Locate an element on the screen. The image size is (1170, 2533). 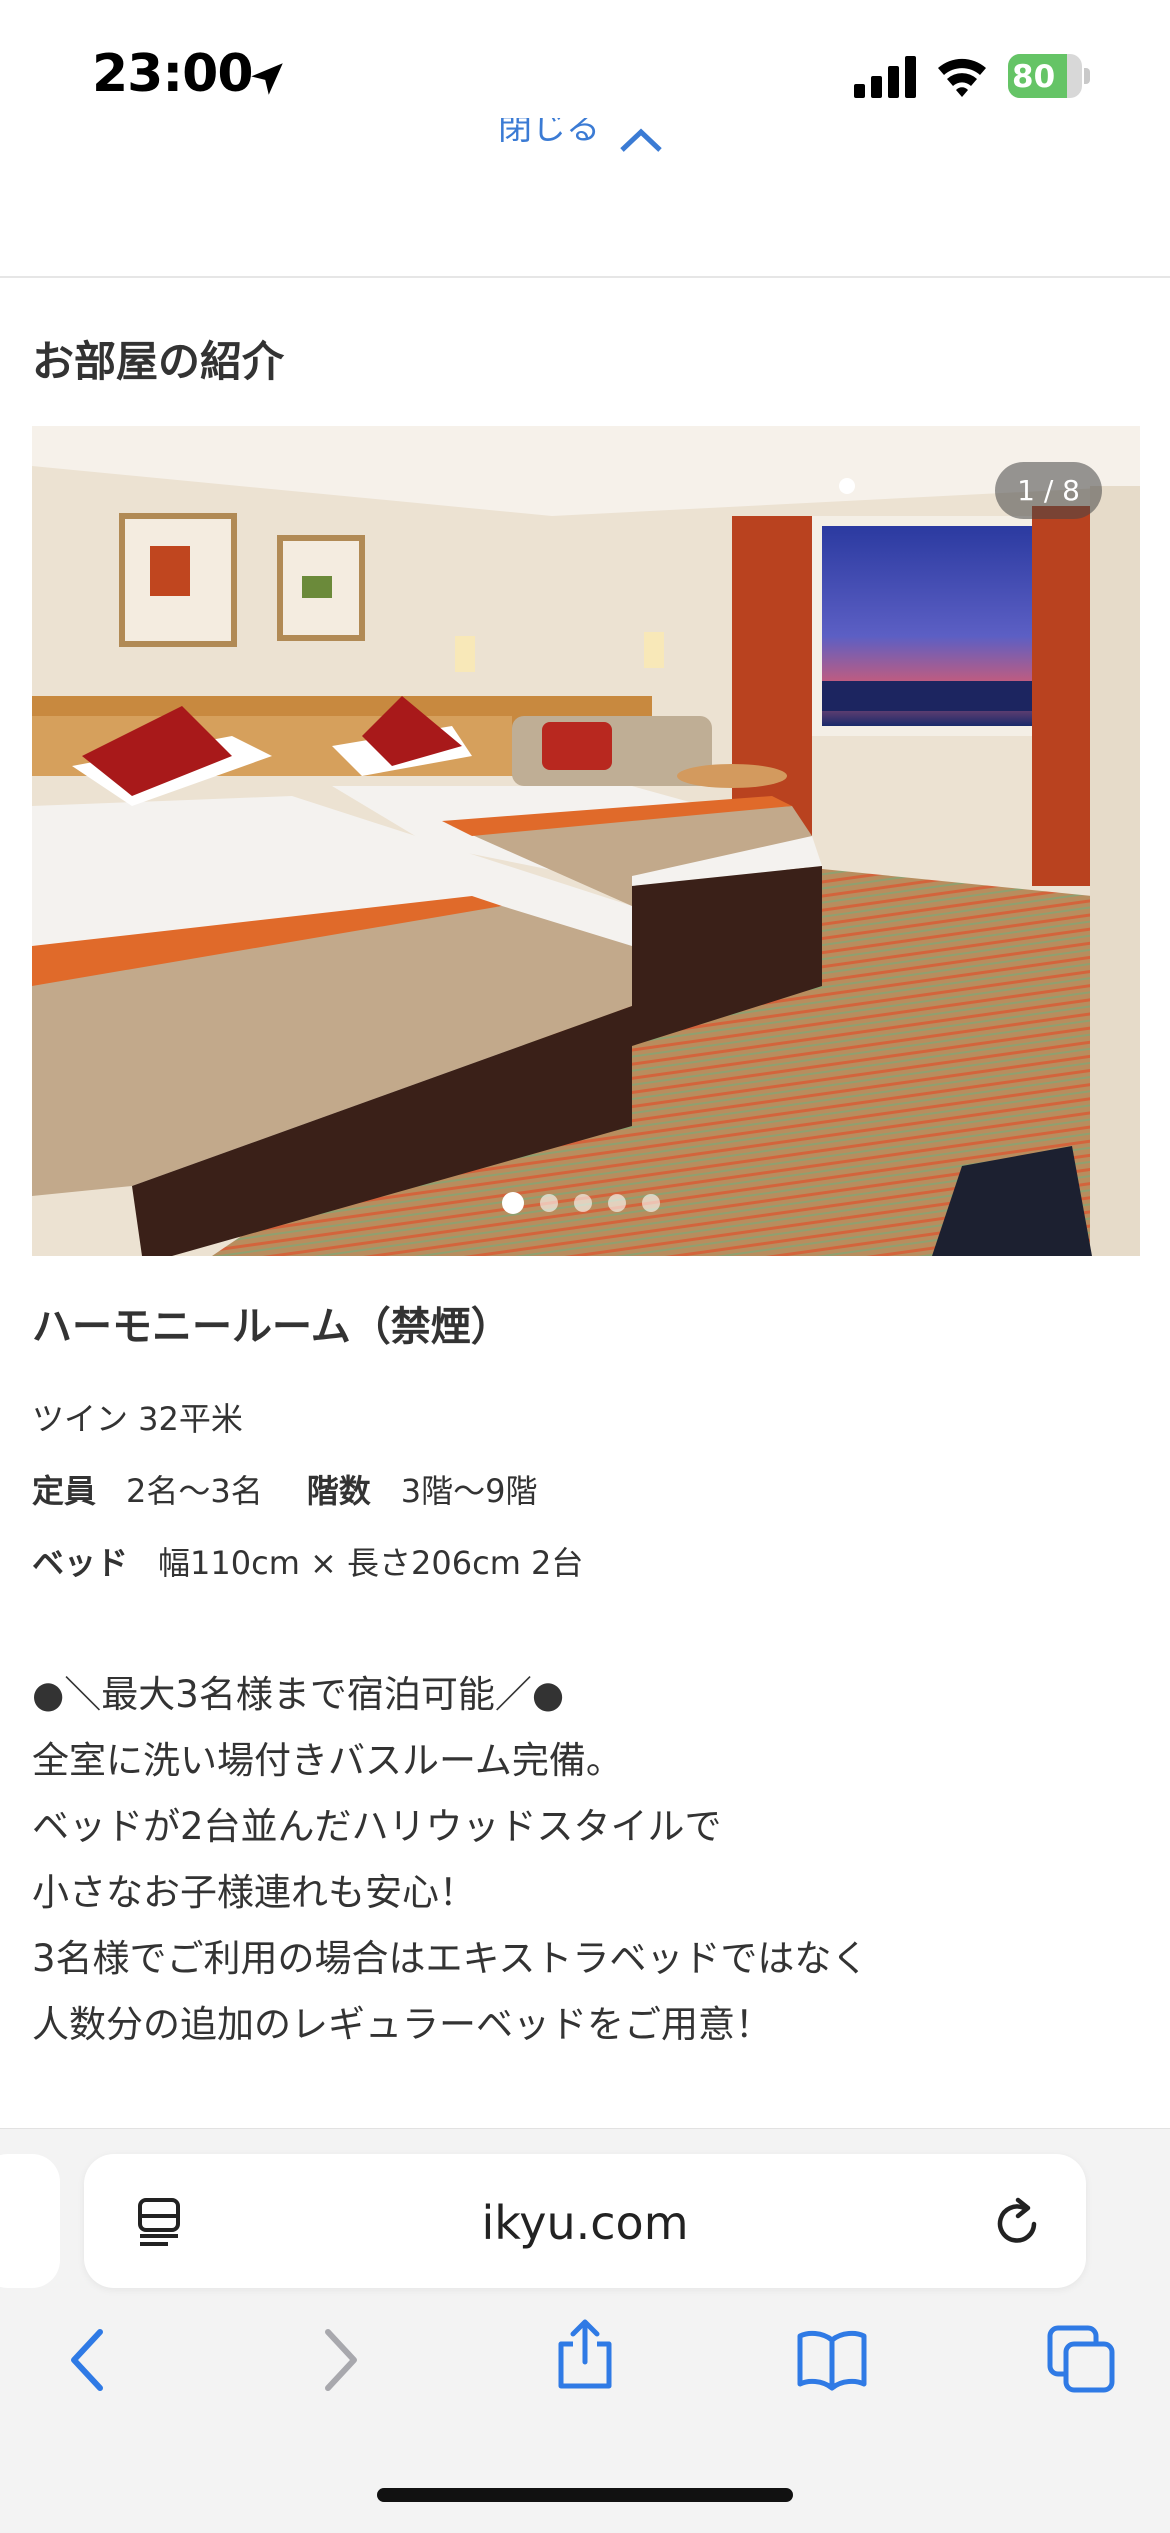
home-indicator is located at coordinates (585, 2495).